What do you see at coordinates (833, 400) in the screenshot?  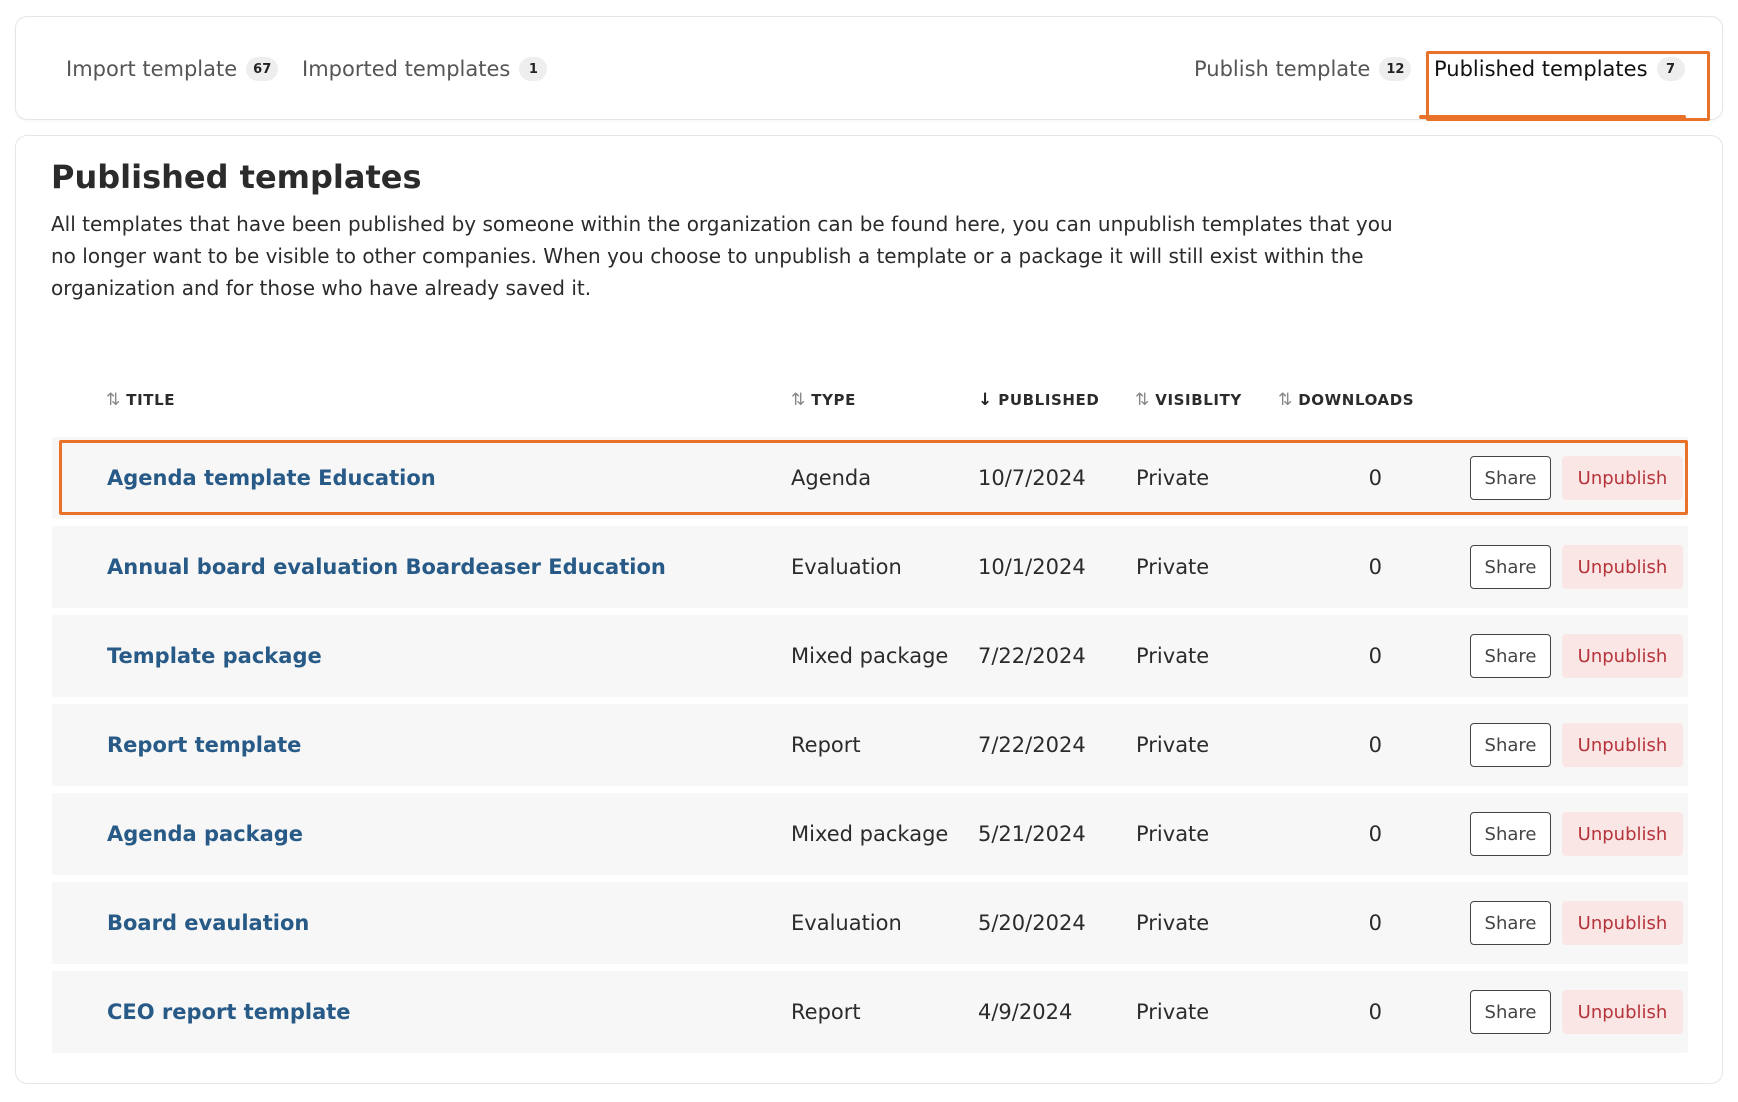 I see `column-header-label: TYPE` at bounding box center [833, 400].